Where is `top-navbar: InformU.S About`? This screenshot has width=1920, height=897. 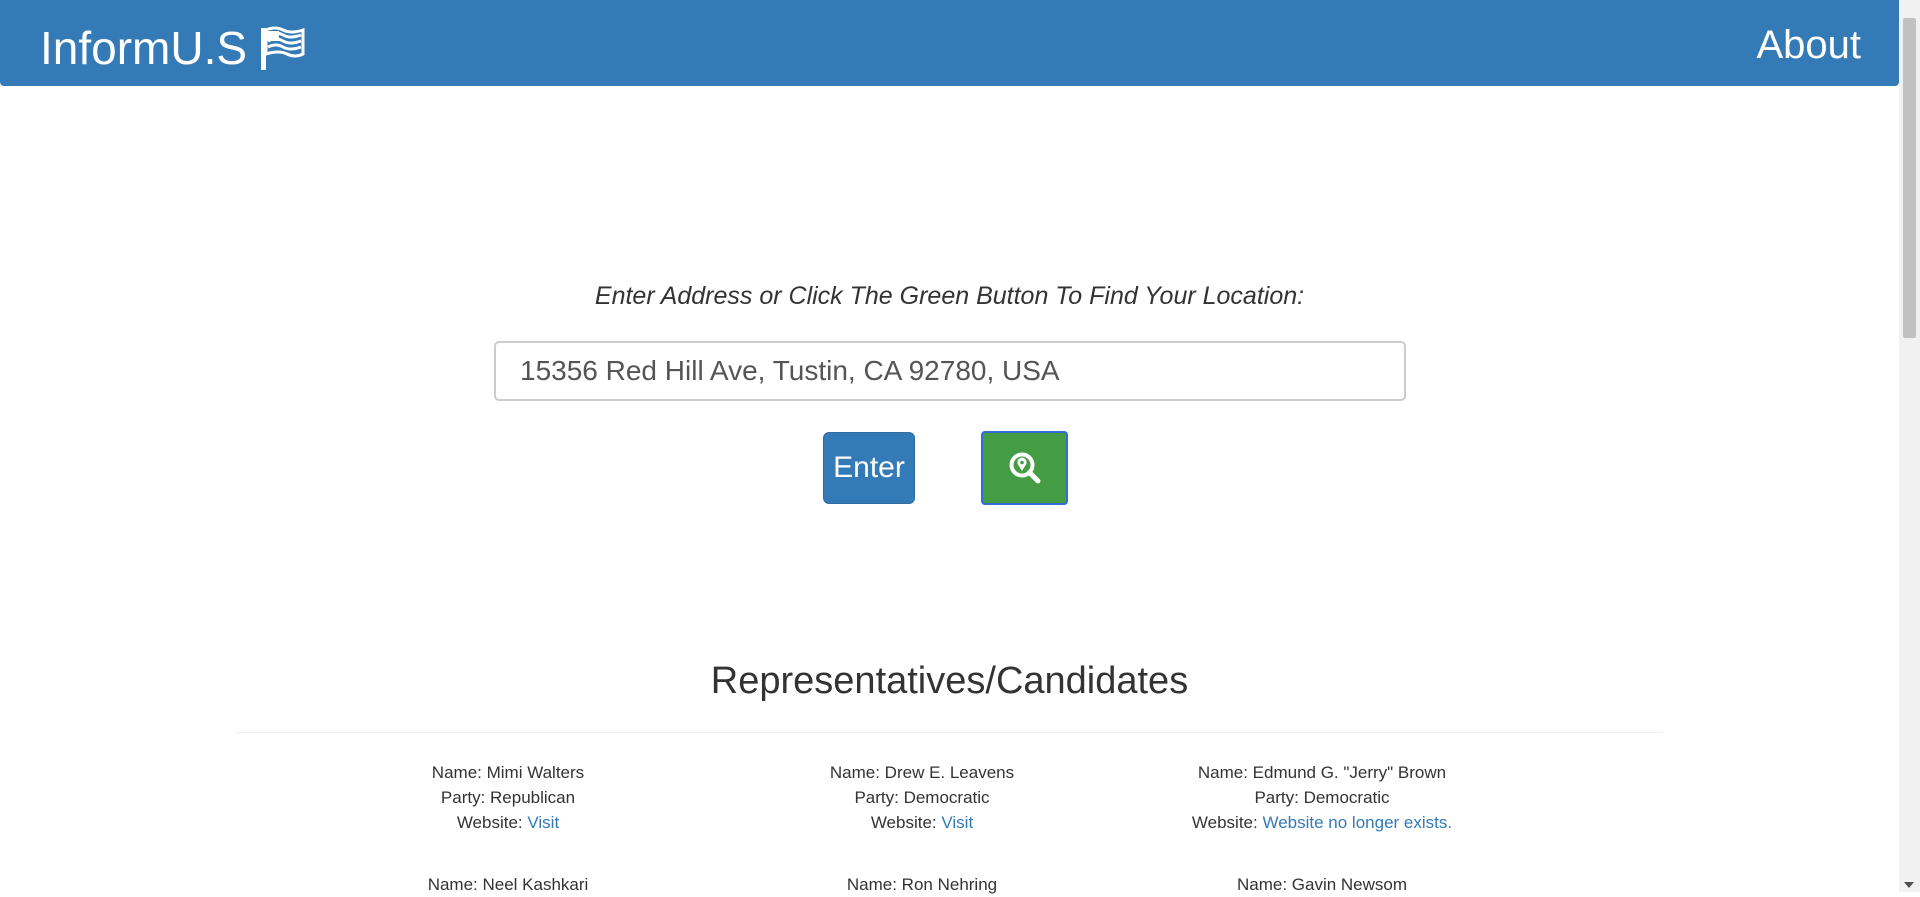
top-navbar: InformU.S About is located at coordinates (949, 43).